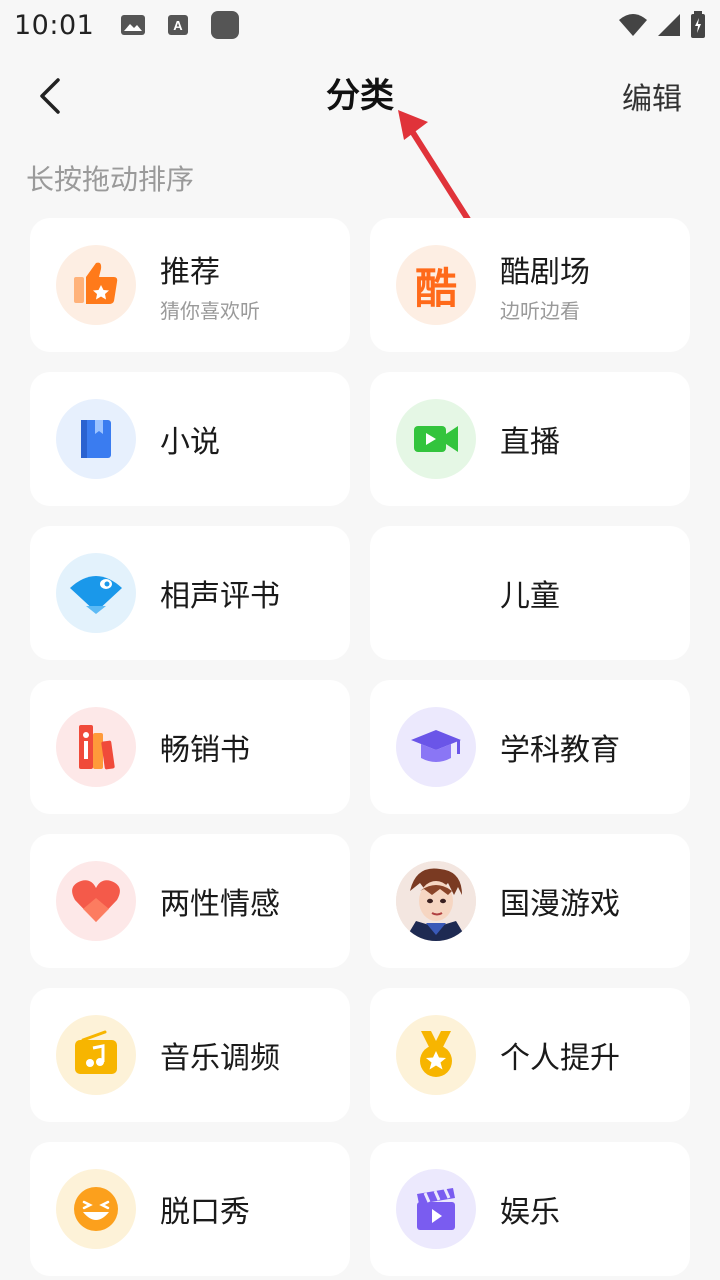 The image size is (720, 1280). Describe the element at coordinates (190, 442) in the screenshot. I see `category-title: 小说` at that location.